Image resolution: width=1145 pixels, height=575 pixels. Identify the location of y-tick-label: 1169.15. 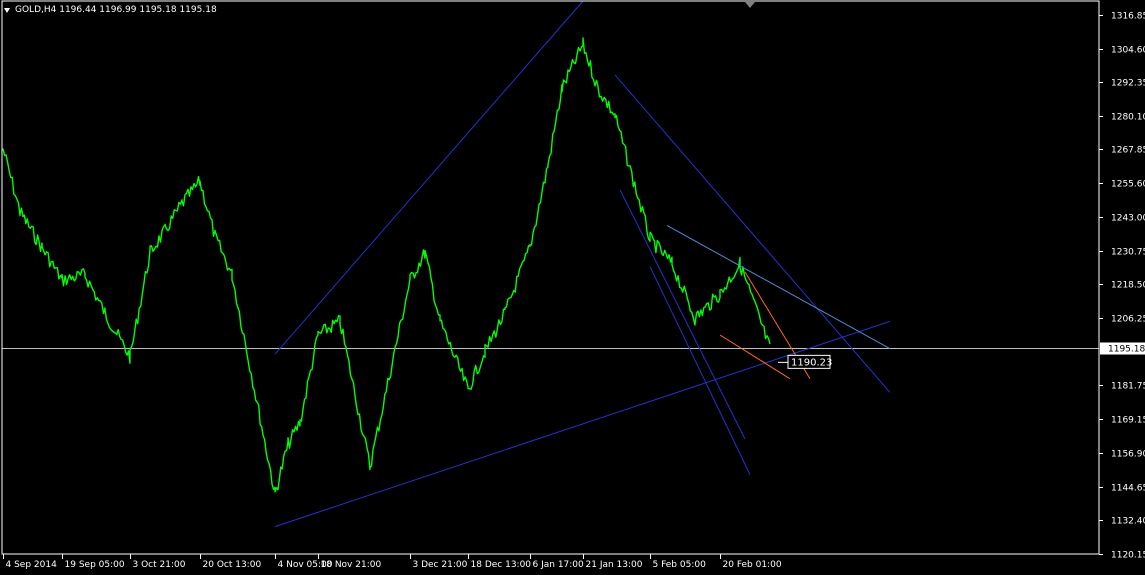
(1128, 421).